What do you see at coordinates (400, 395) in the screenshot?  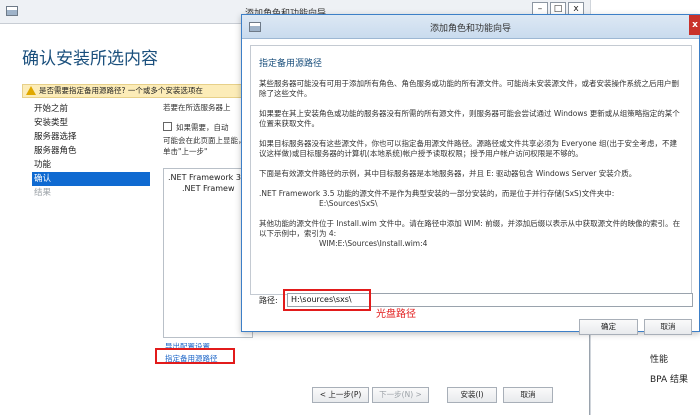 I see `next-button: 下一步(N) >` at bounding box center [400, 395].